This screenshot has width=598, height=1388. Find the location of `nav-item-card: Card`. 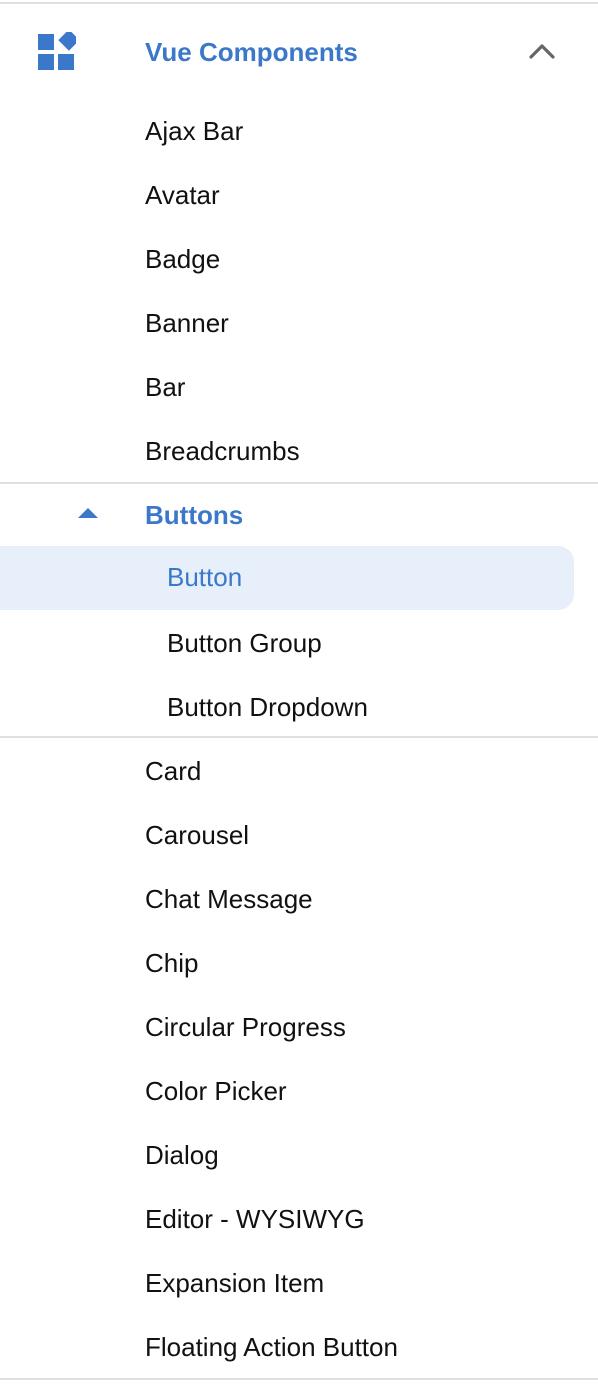

nav-item-card: Card is located at coordinates (299, 771).